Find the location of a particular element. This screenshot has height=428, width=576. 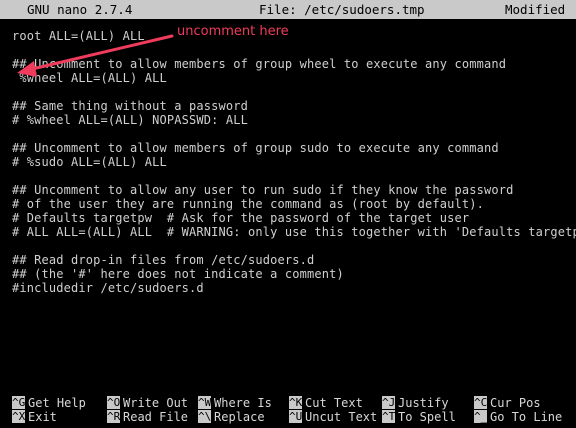

key-where-is: ^W is located at coordinates (204, 402).